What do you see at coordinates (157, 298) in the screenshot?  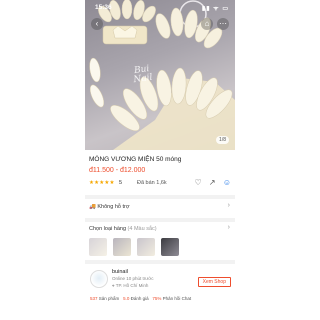 I see `chat-rate: 75%` at bounding box center [157, 298].